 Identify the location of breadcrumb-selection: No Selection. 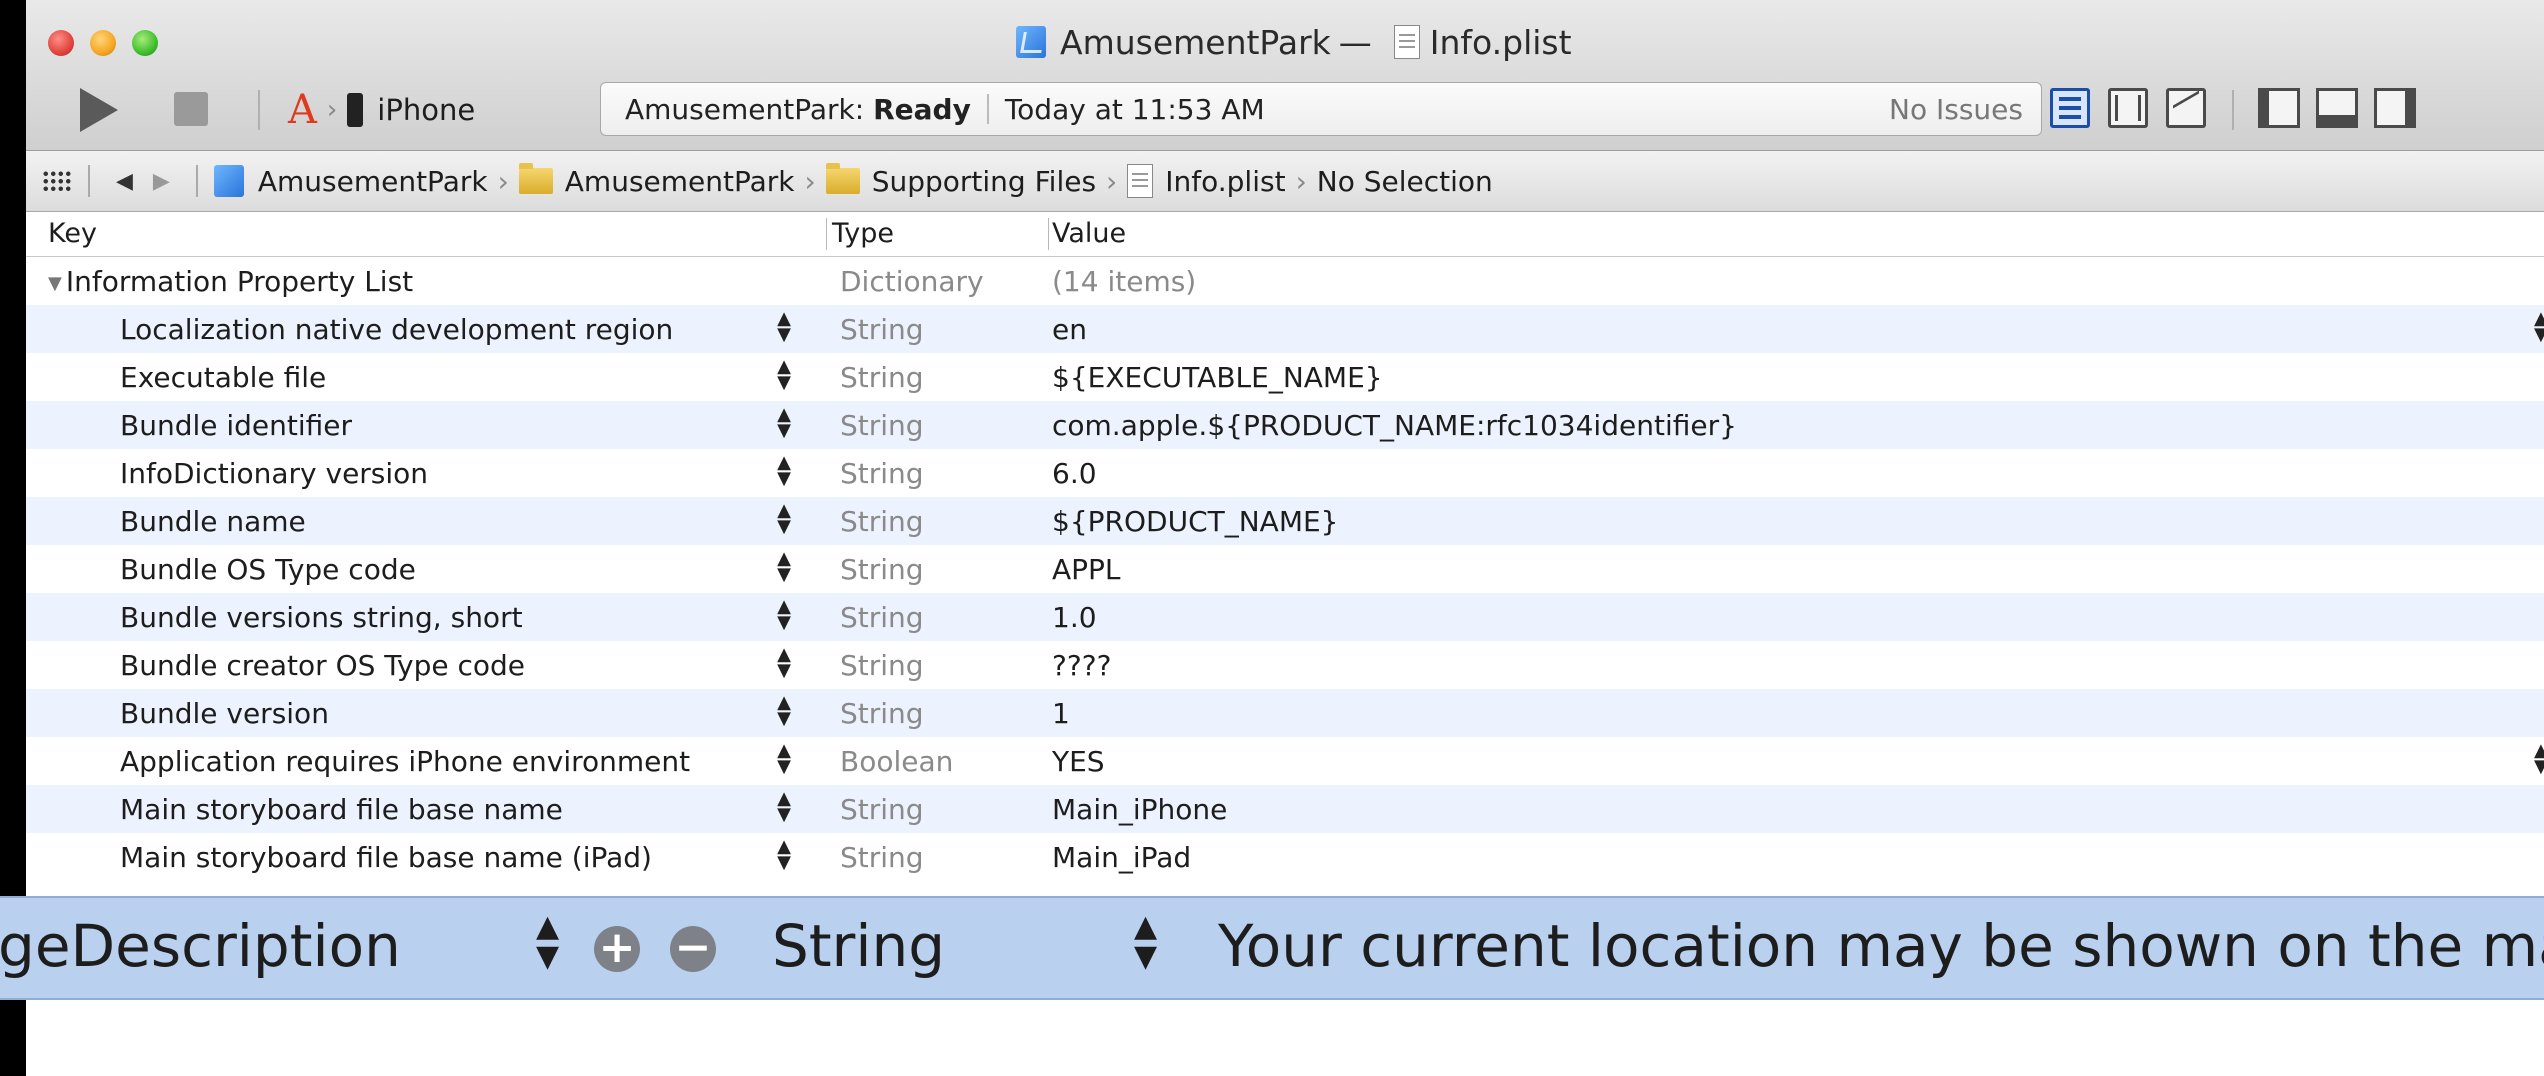
(1405, 181).